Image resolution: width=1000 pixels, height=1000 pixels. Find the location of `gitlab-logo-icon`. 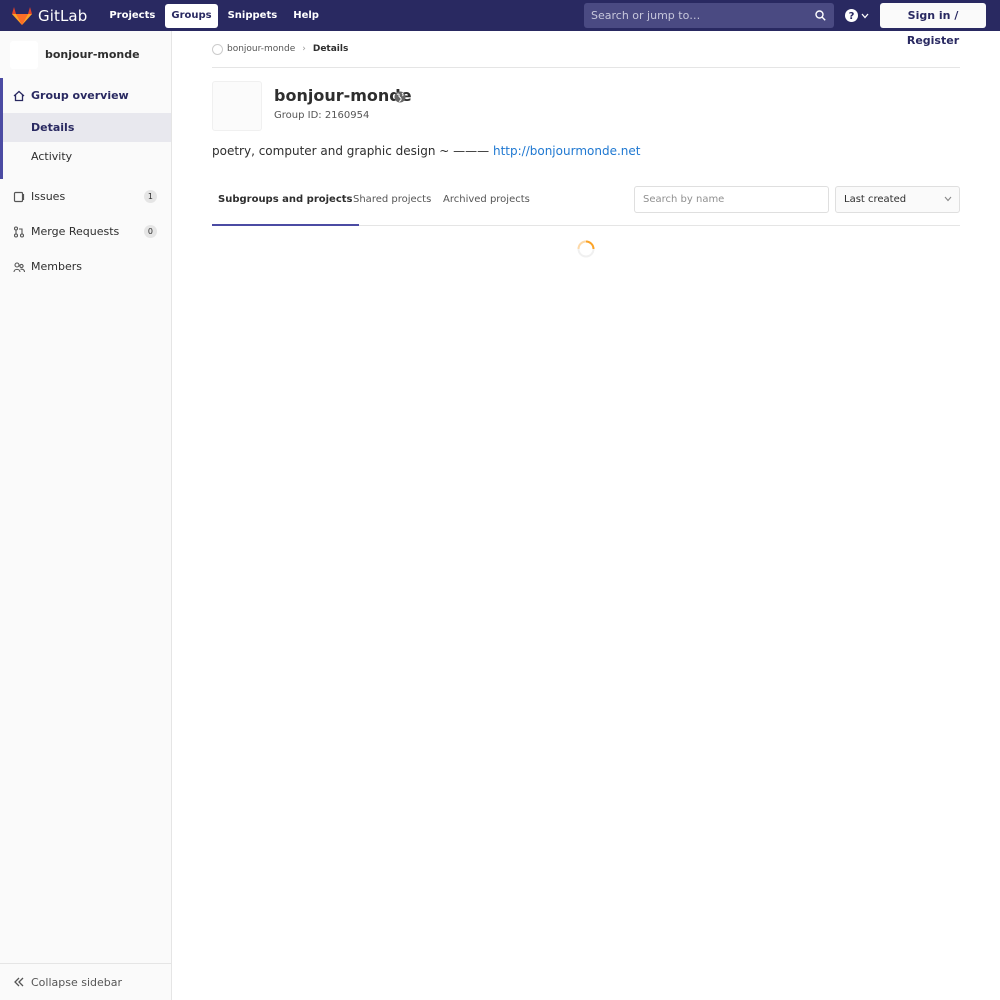

gitlab-logo-icon is located at coordinates (22, 15).